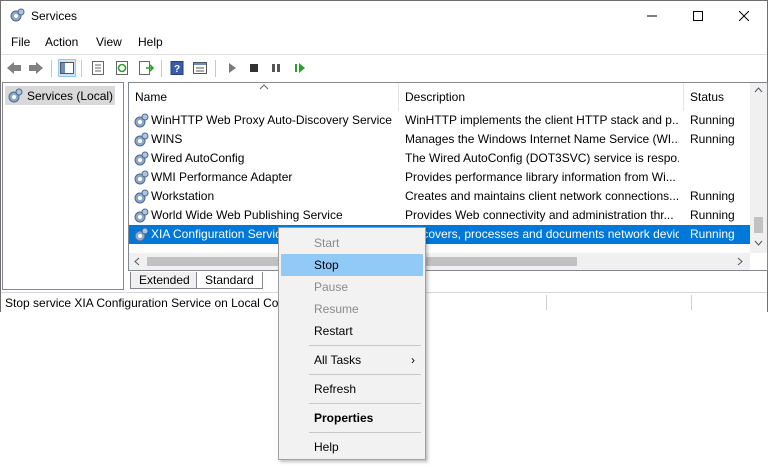 This screenshot has width=773, height=468. I want to click on menu-file: File, so click(20, 42).